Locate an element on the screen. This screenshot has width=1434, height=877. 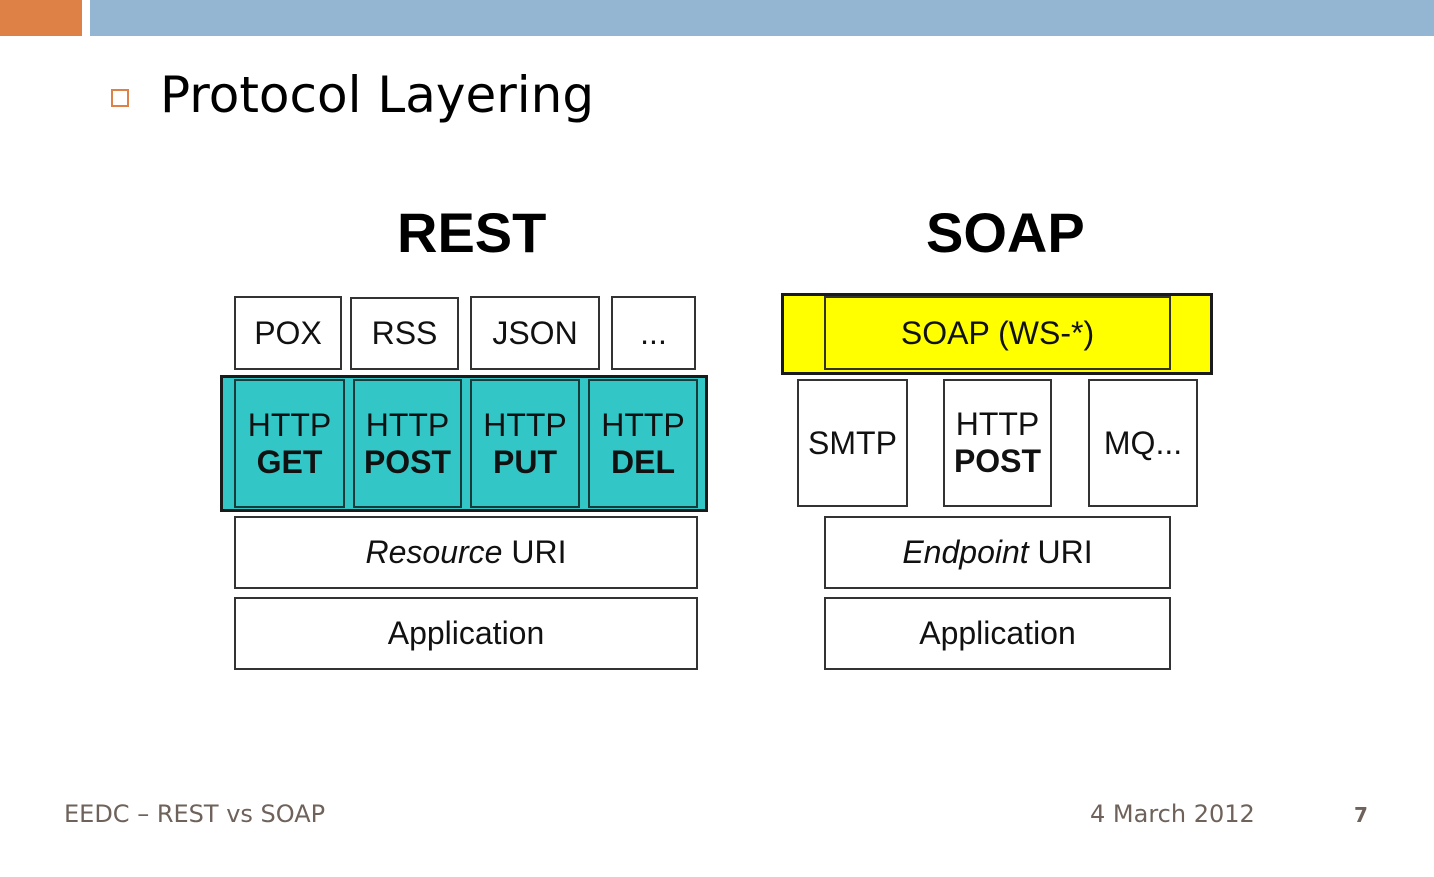
rest-method-del: HTTP DEL is located at coordinates (643, 443).